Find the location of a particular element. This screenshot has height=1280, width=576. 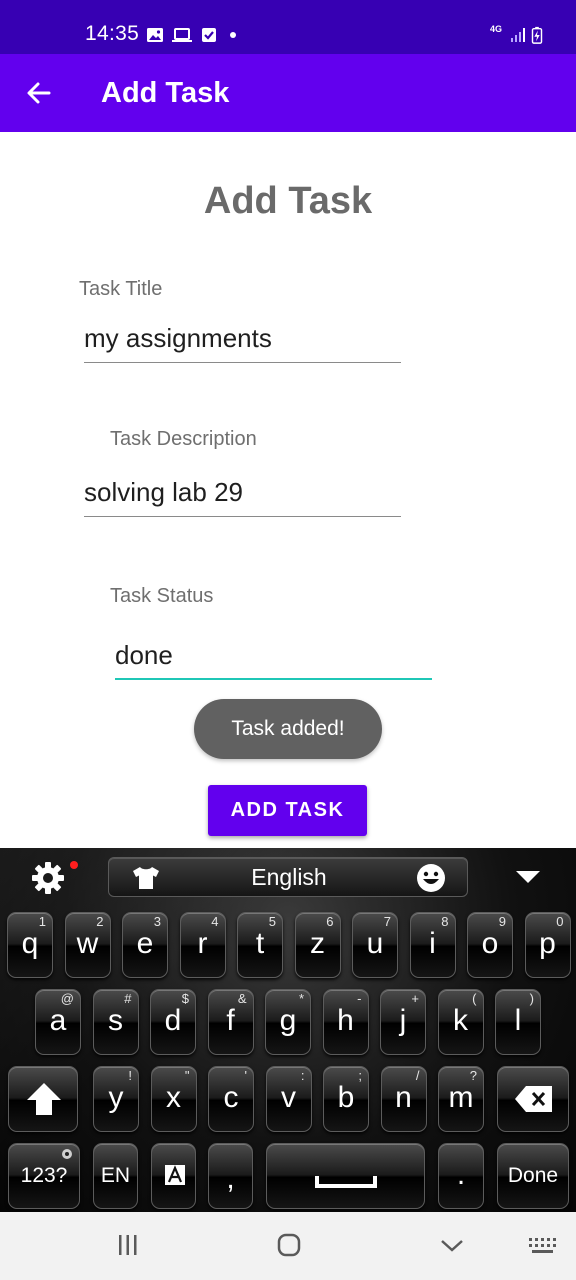

shift-key is located at coordinates (43, 1099).